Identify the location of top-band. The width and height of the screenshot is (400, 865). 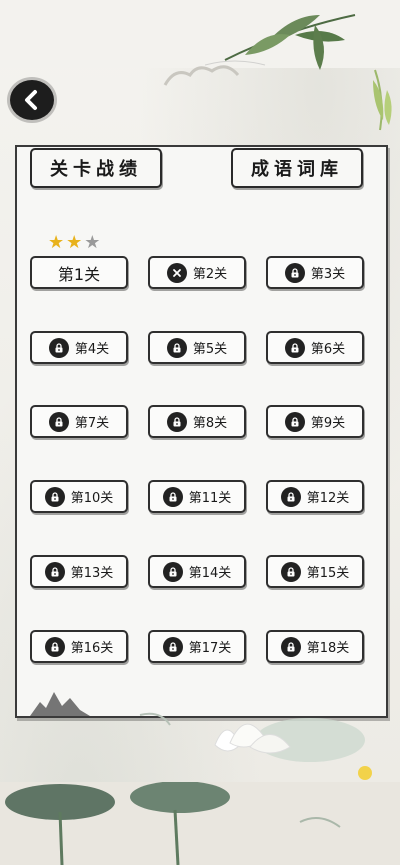
(200, 34).